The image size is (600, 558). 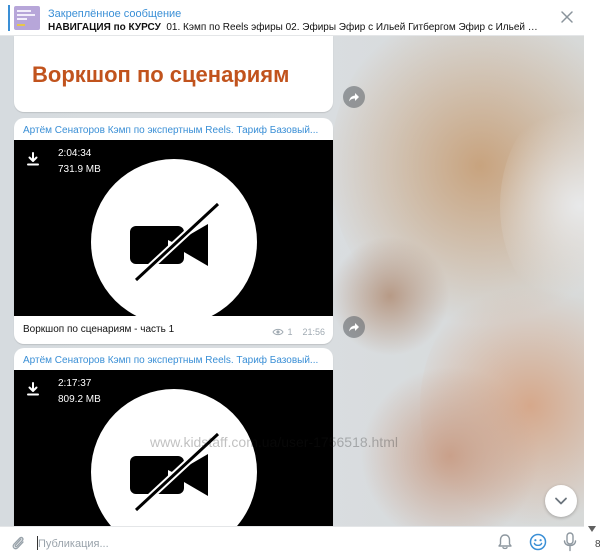 I want to click on watermark-text: www.kidstaff.com.ua/user-1756518.html, so click(x=274, y=442).